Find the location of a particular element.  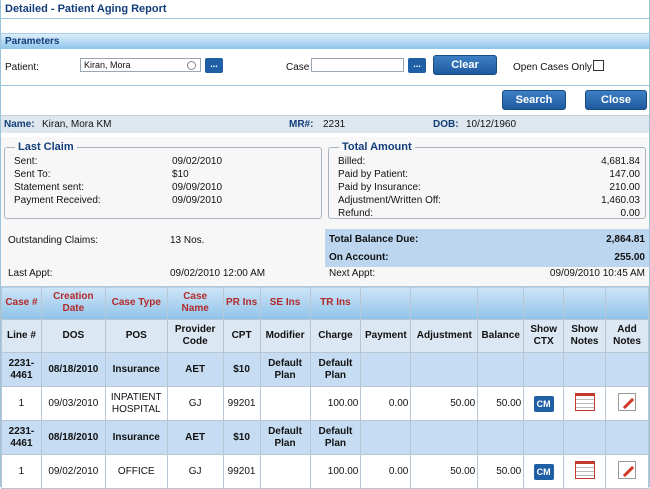

add-notes-cell is located at coordinates (627, 471).